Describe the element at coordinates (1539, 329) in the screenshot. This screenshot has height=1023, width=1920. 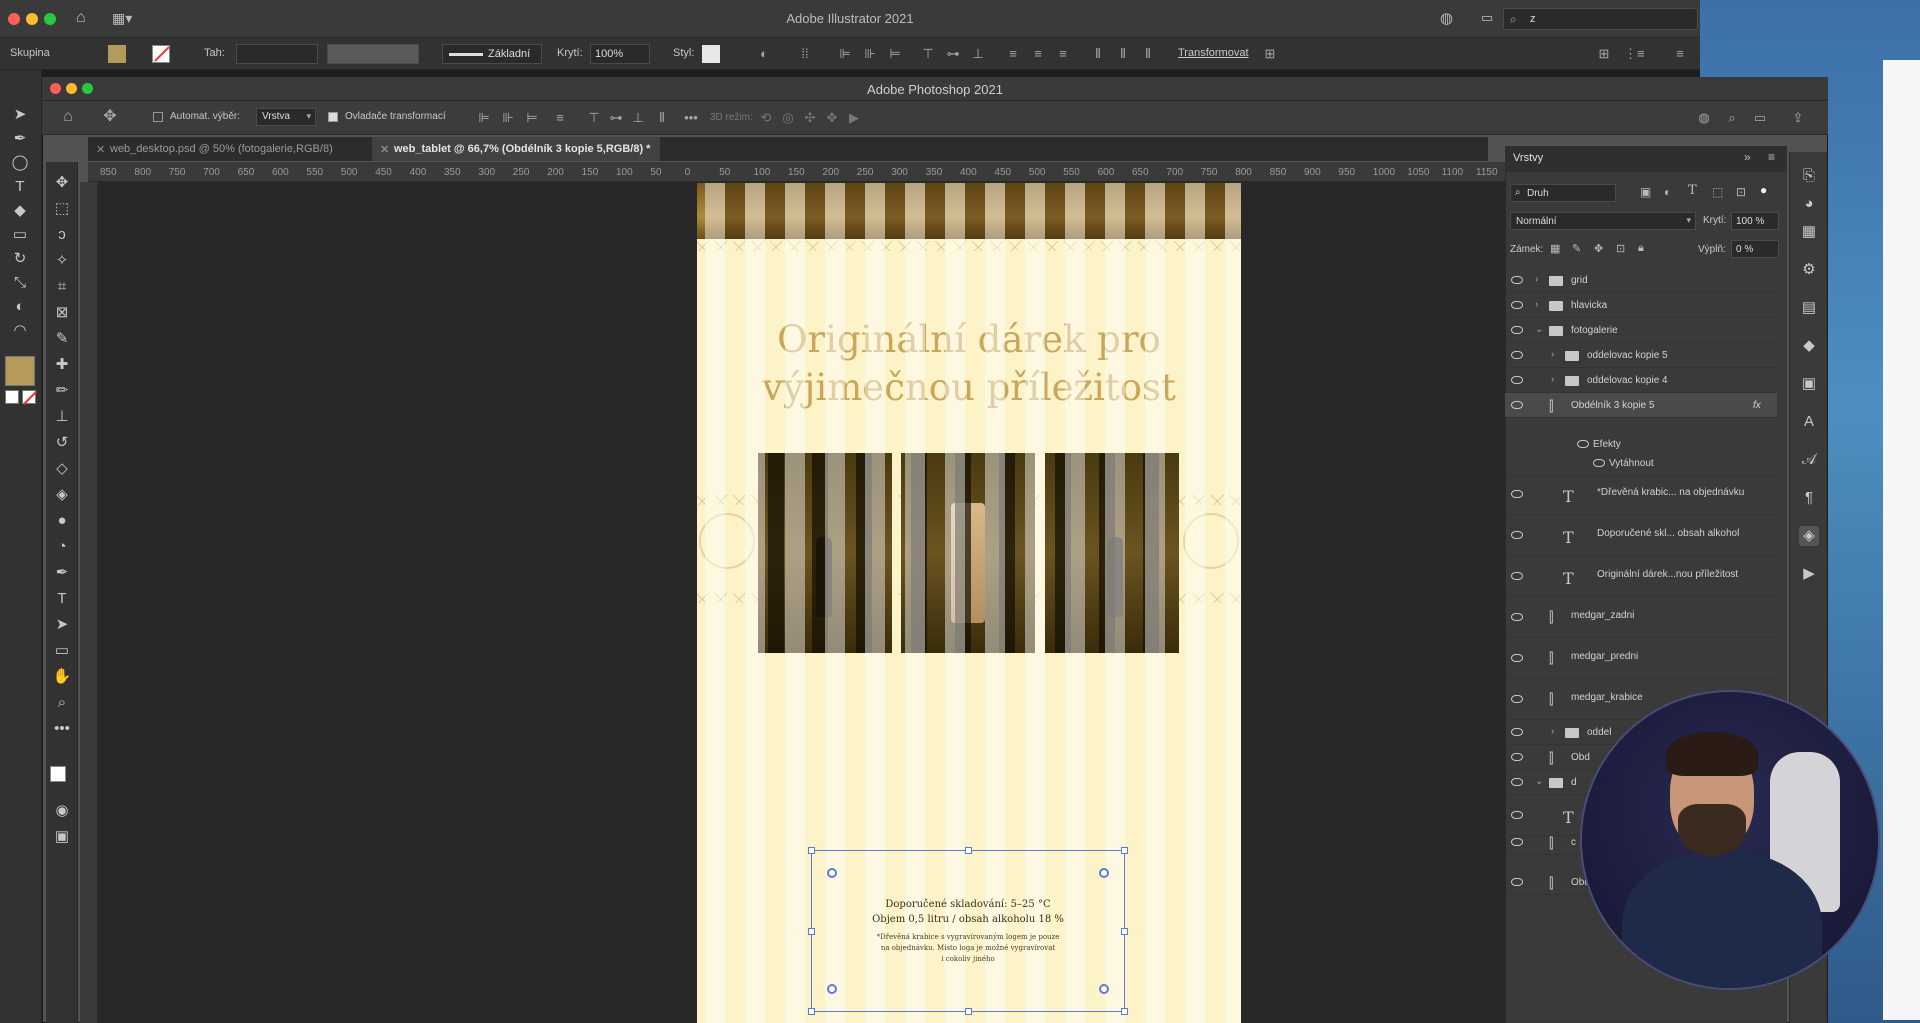
I see `chevron-down-icon: ⌄` at that location.